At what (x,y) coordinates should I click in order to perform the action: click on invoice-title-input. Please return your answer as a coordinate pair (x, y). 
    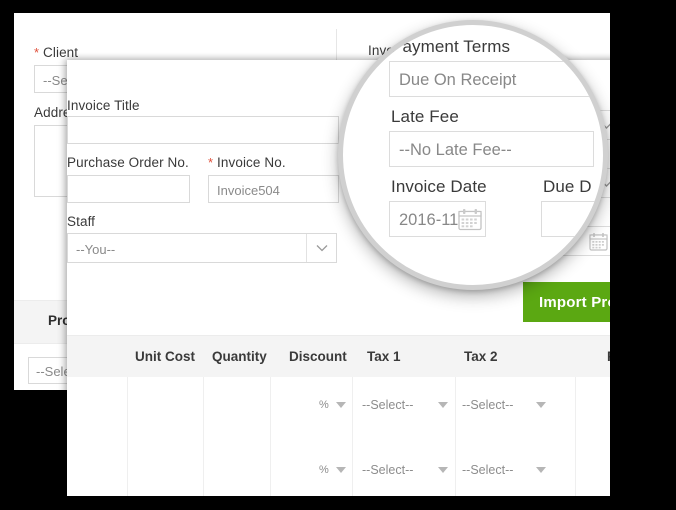
    Looking at the image, I should click on (203, 130).